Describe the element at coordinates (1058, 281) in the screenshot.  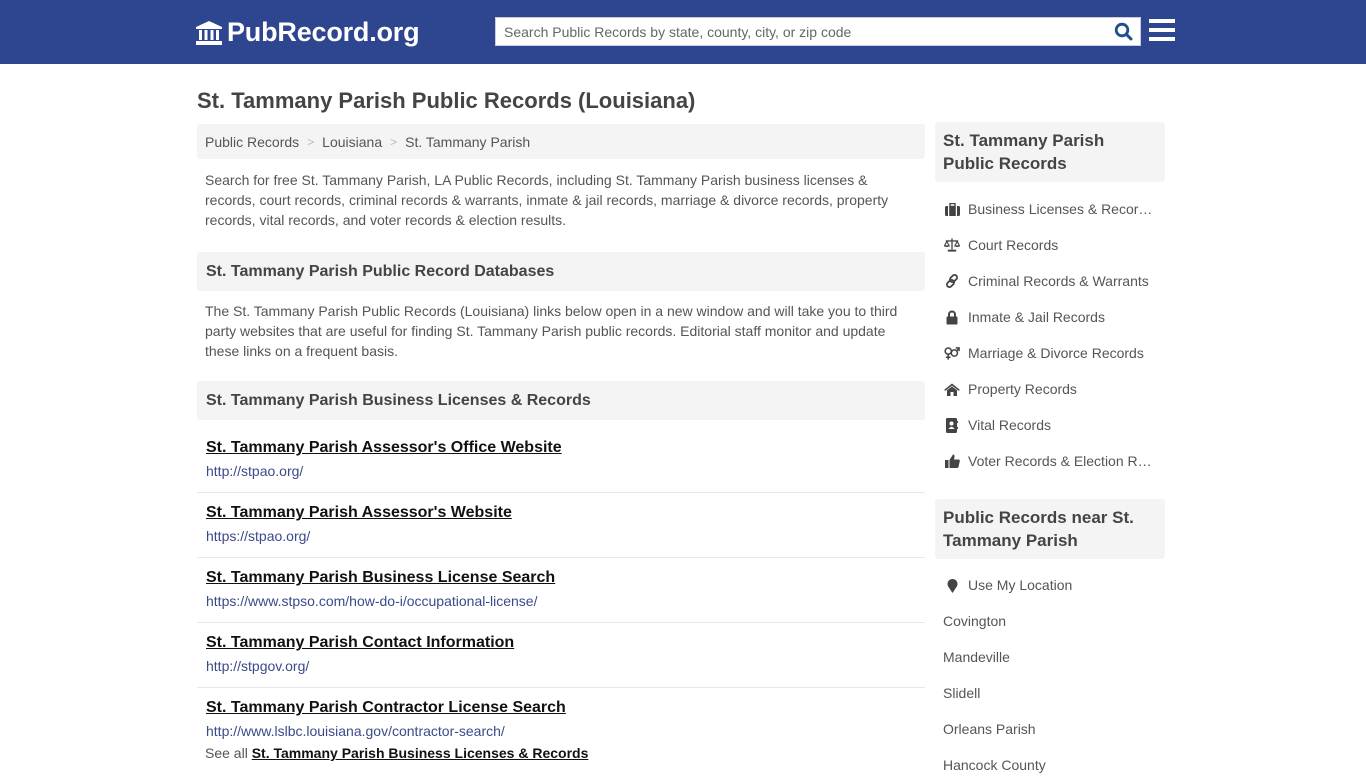
I see `sidebar-item-label: Criminal Records & Warrants` at that location.